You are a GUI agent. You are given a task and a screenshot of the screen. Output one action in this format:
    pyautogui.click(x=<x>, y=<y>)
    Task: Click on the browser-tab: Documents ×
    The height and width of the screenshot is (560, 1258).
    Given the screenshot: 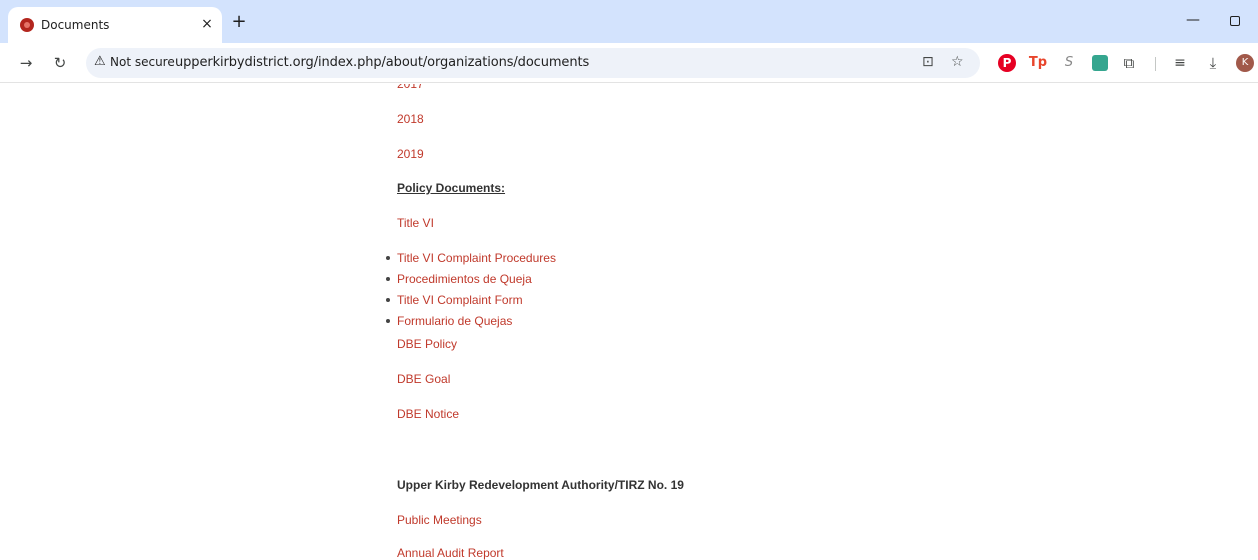 What is the action you would take?
    pyautogui.click(x=115, y=25)
    